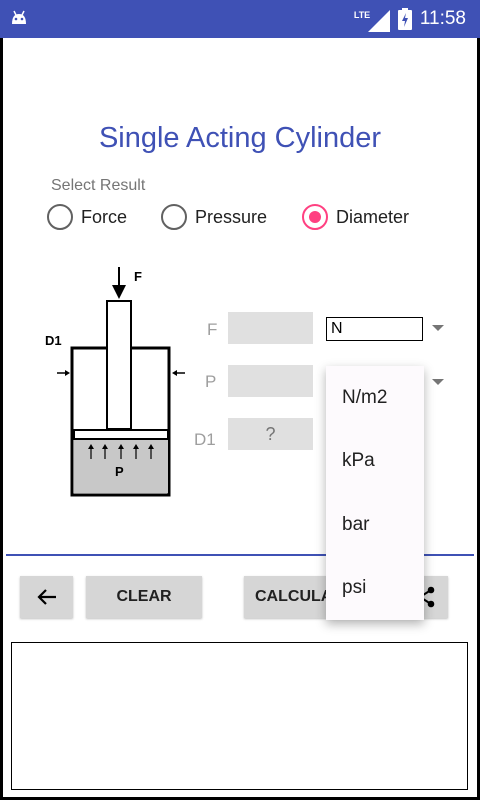  Describe the element at coordinates (211, 381) in the screenshot. I see `pressure-field-label: P` at that location.